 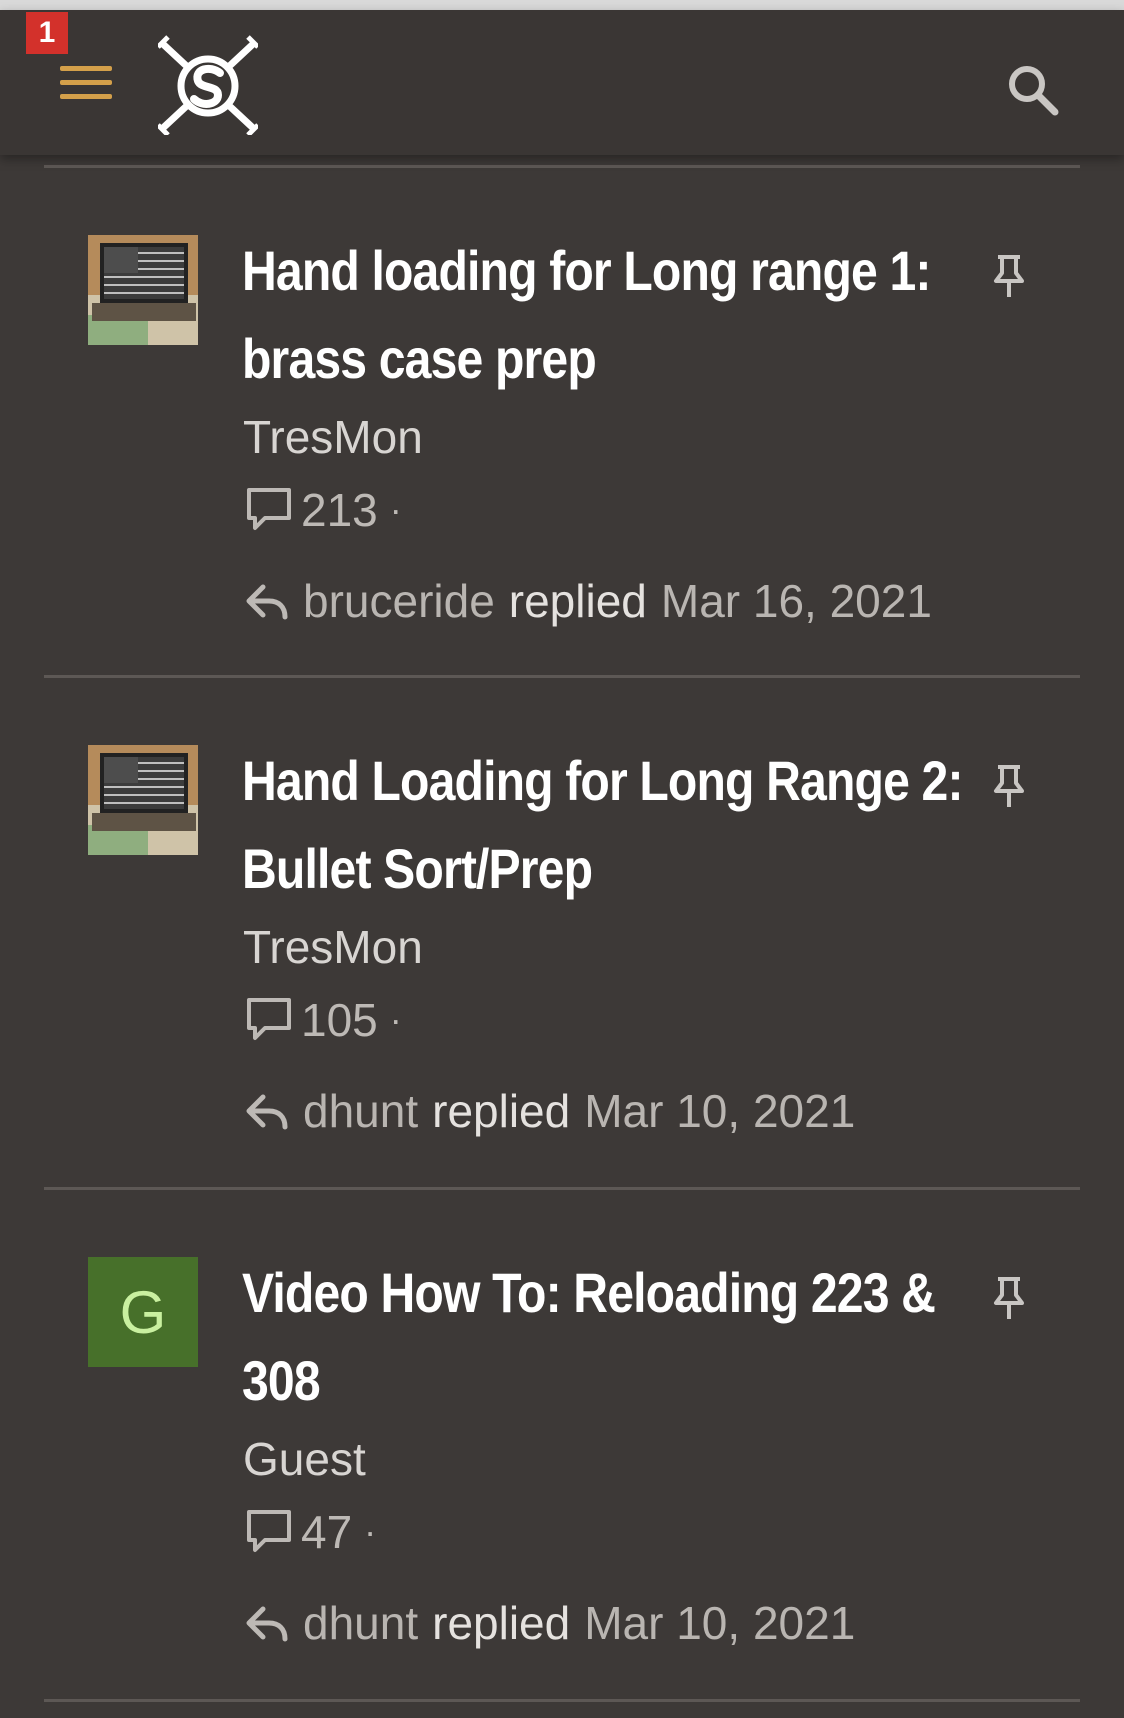 What do you see at coordinates (143, 1312) in the screenshot?
I see `user-avatar: G` at bounding box center [143, 1312].